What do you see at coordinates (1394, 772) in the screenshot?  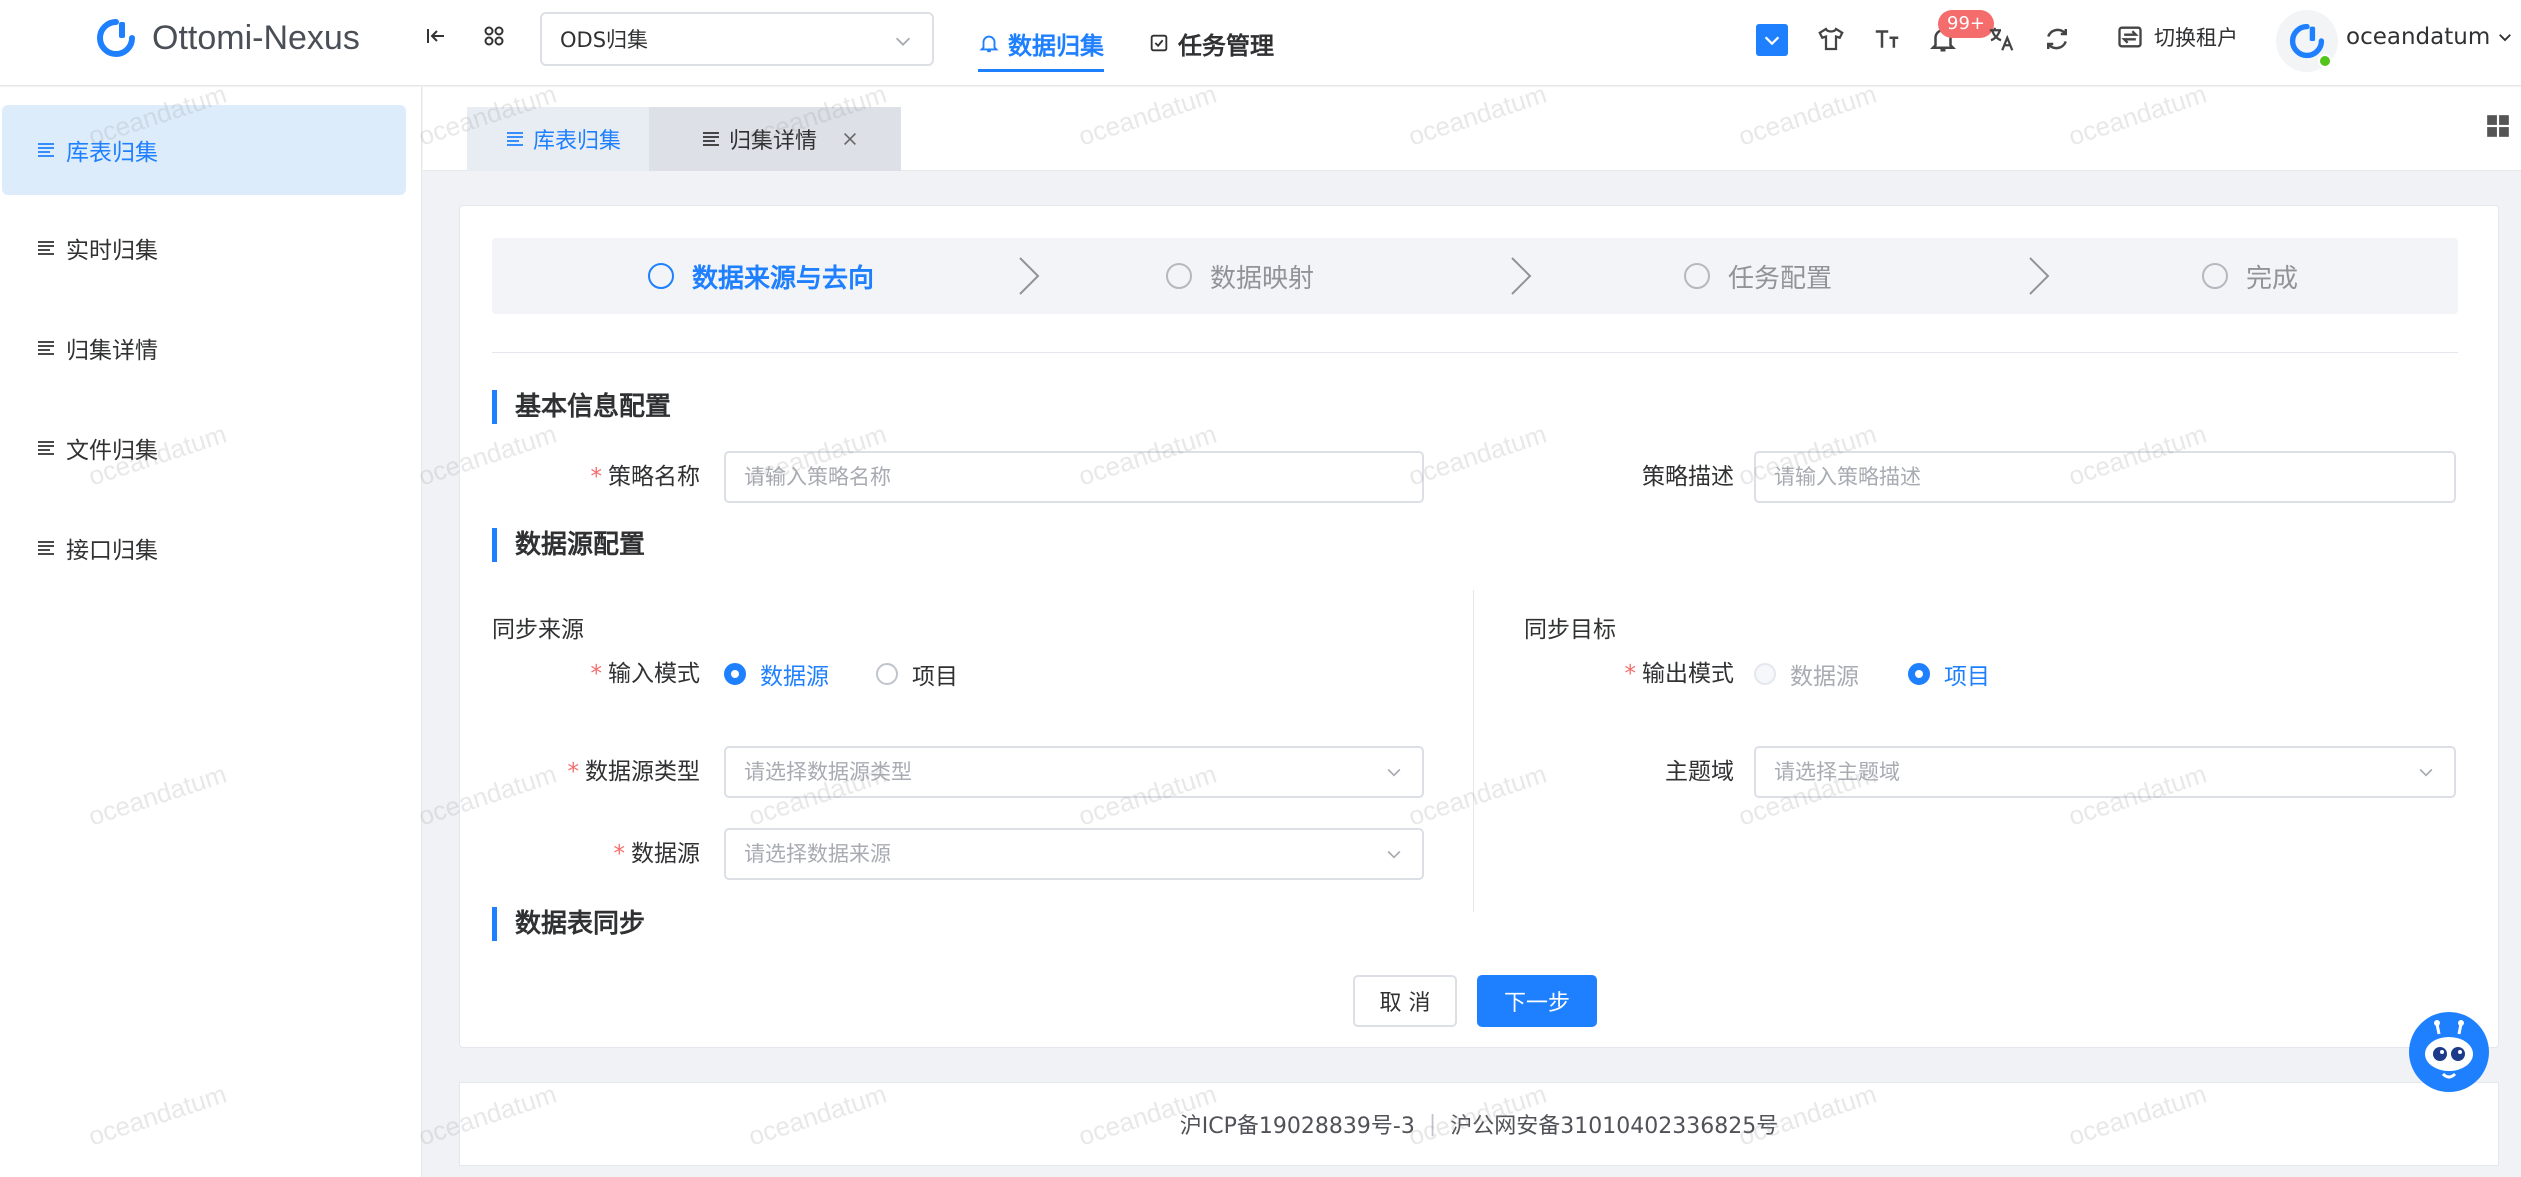 I see `chevron-down-icon` at bounding box center [1394, 772].